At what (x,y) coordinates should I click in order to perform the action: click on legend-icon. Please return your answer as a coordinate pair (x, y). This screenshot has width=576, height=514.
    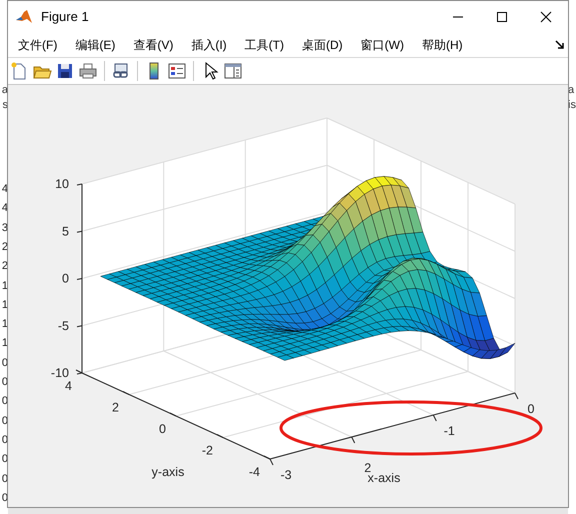
    Looking at the image, I should click on (177, 71).